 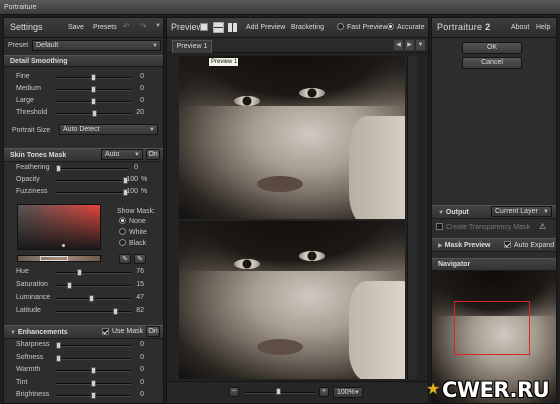 I want to click on color-picker-marker, so click(x=63, y=245).